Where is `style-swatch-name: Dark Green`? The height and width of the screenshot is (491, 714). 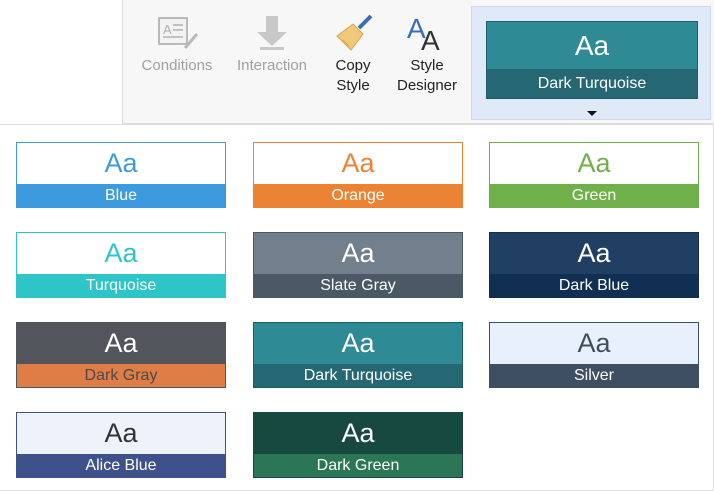 style-swatch-name: Dark Green is located at coordinates (358, 465).